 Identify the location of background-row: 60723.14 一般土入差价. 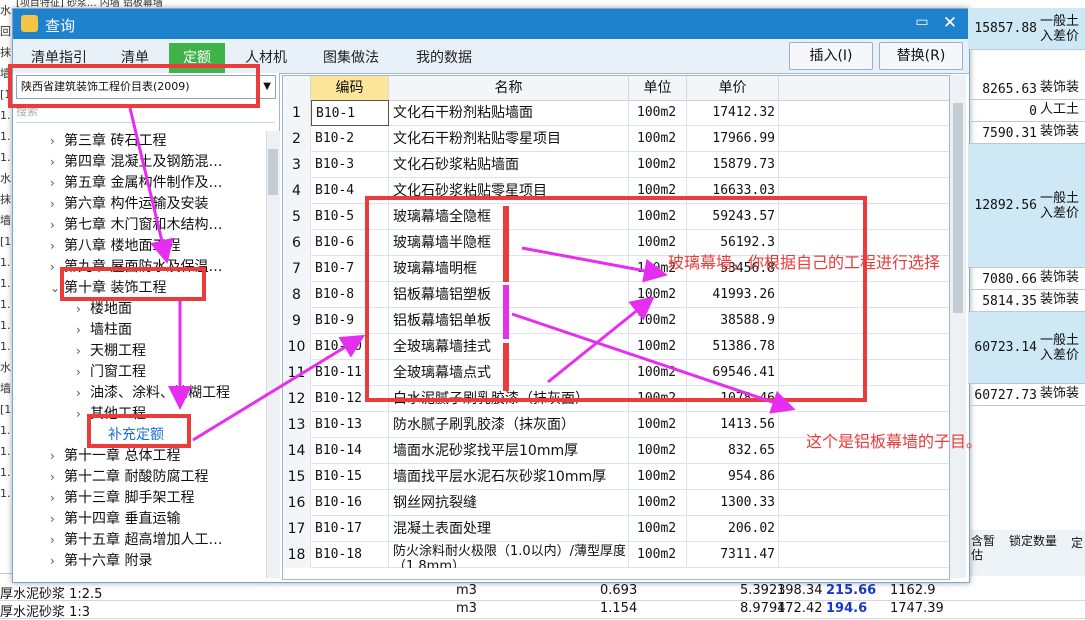
(1026, 348).